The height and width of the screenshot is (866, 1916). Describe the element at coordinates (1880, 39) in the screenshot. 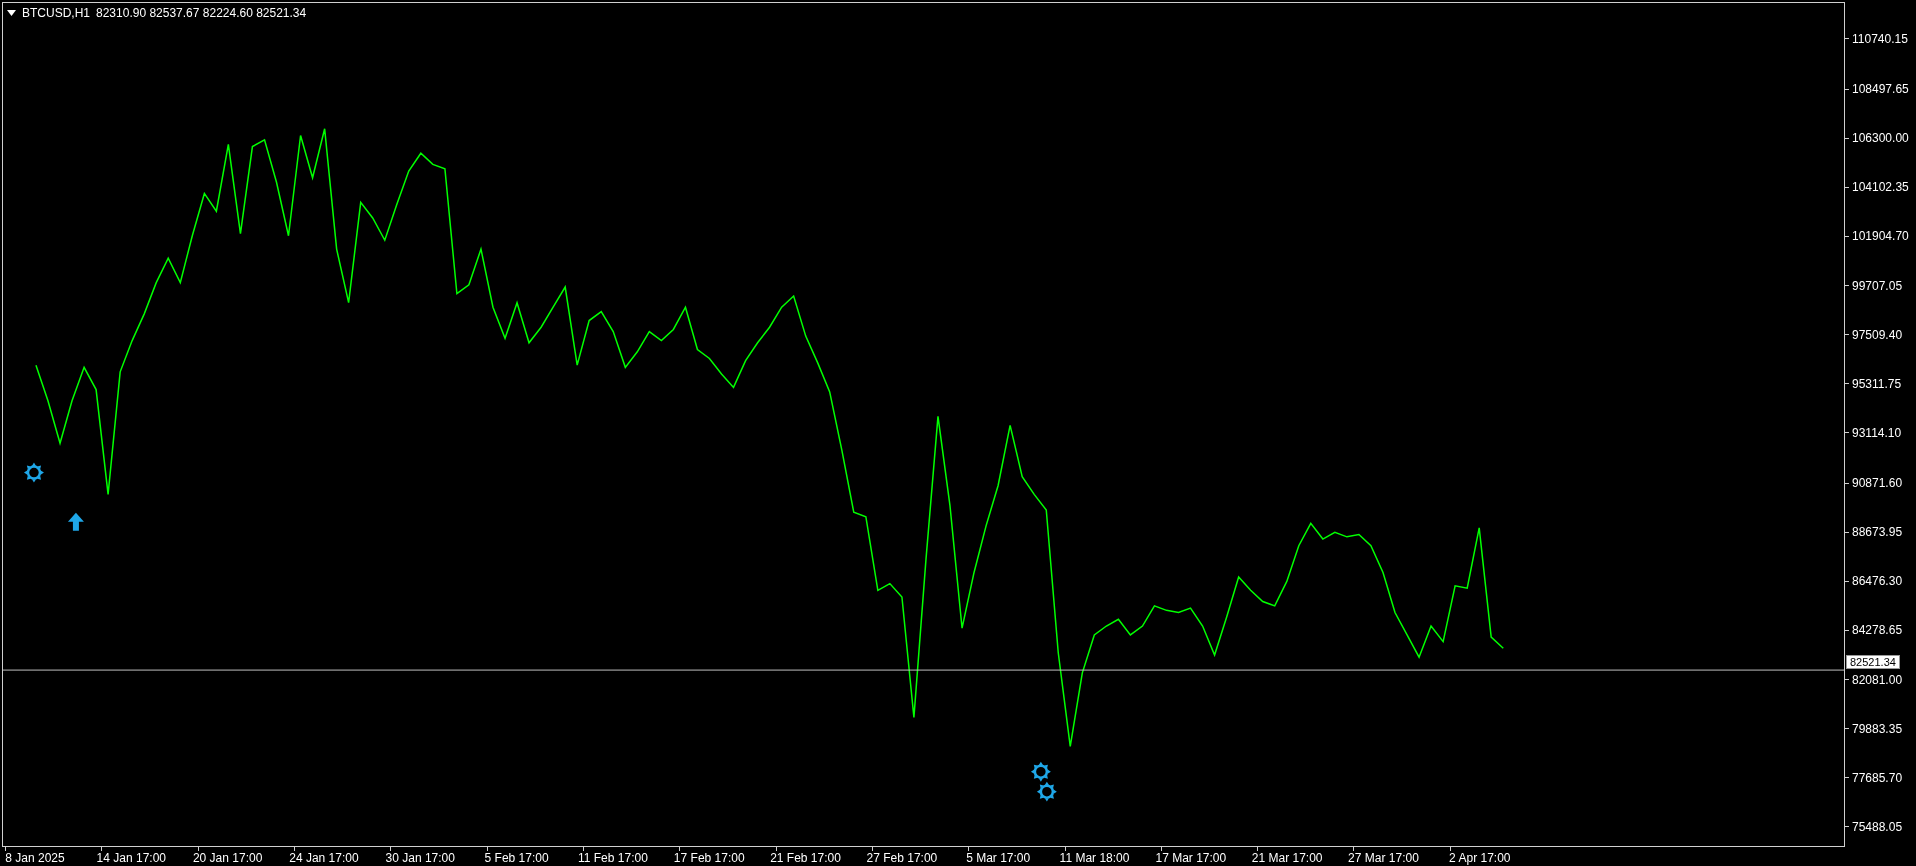

I see `price-axis-label: 110740.15` at that location.